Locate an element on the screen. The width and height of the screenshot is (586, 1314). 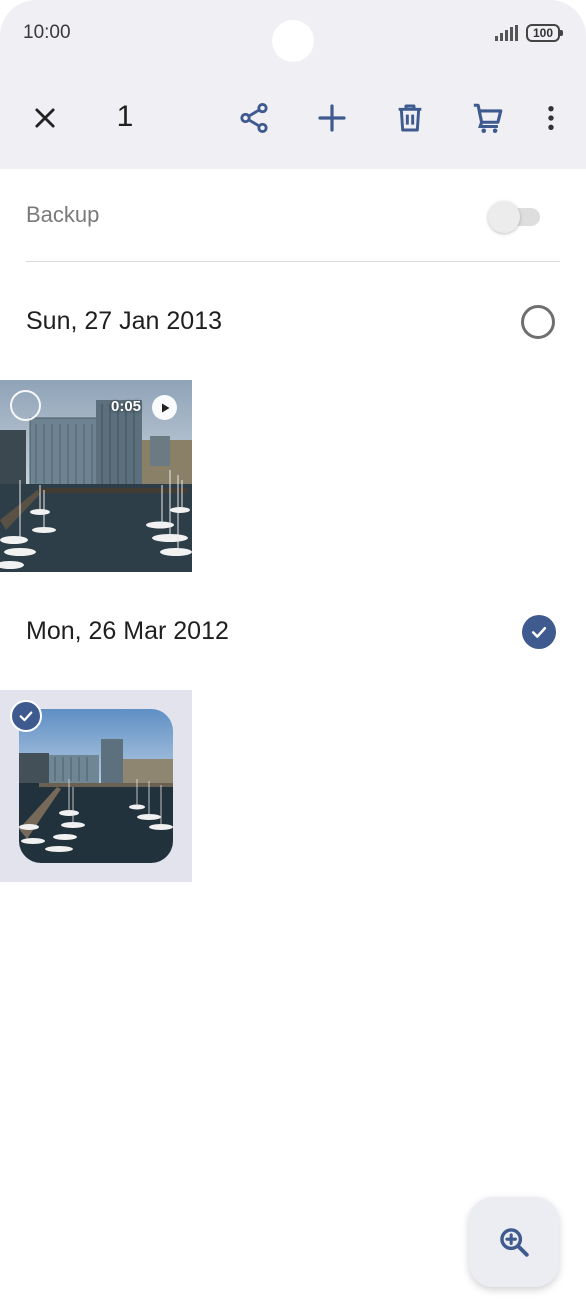
battery-icon: 100 is located at coordinates (544, 33).